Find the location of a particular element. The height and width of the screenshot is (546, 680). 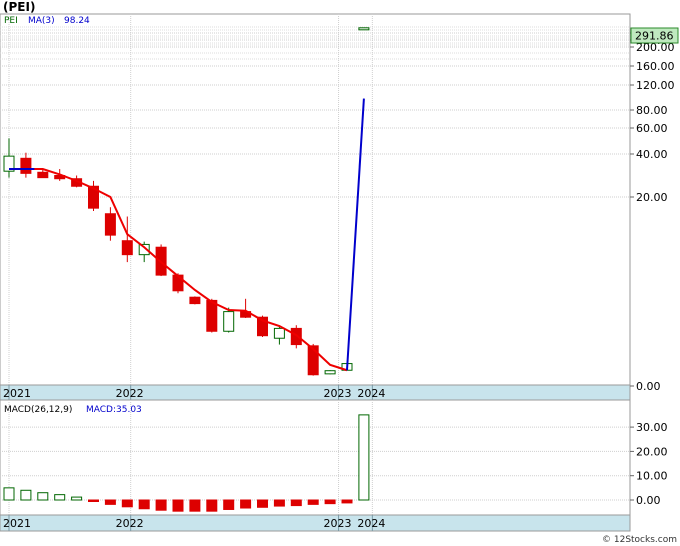

price-y-tick-label: 120.00 is located at coordinates (655, 85).